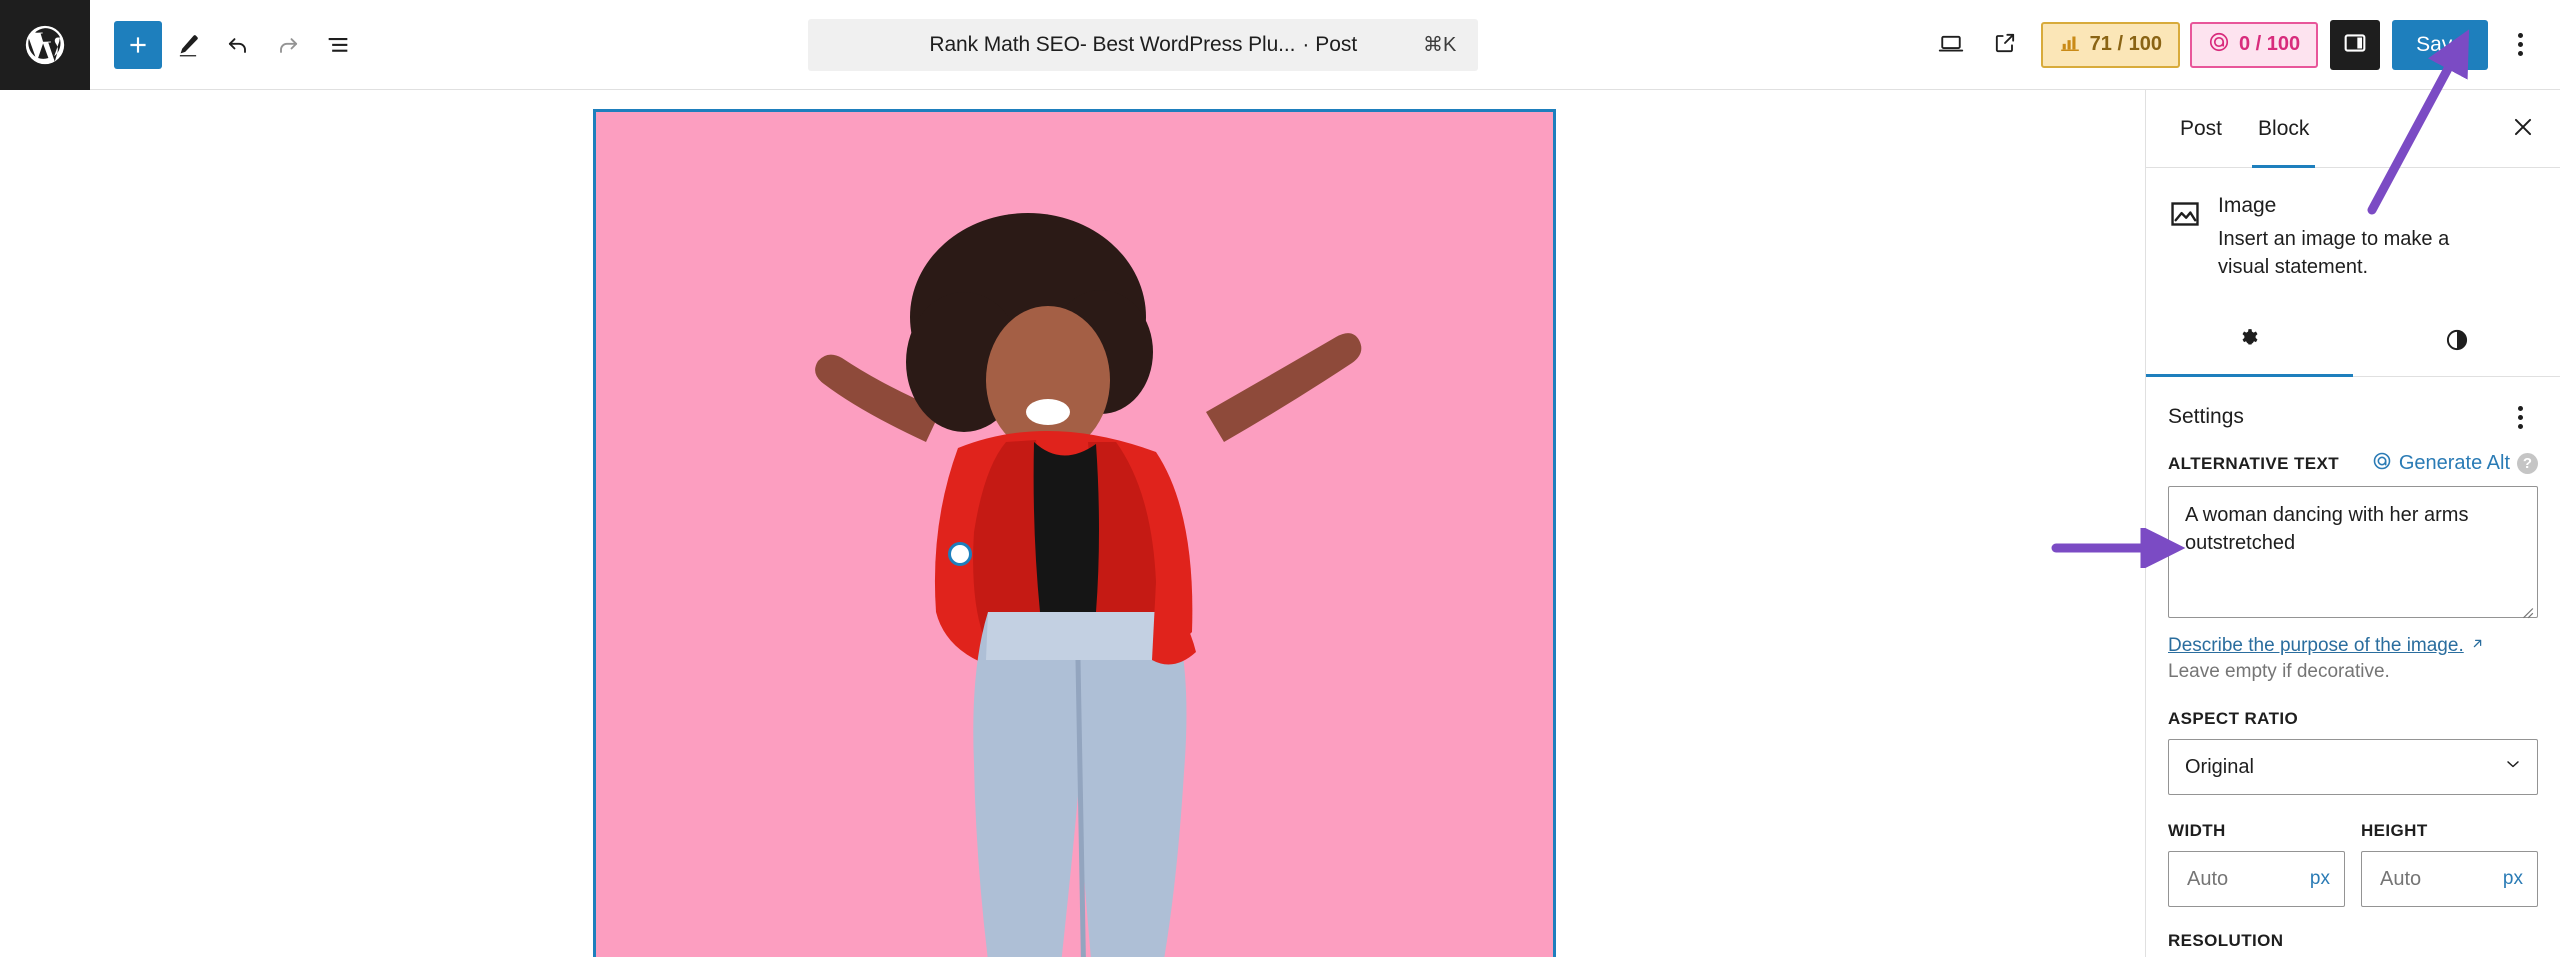 This screenshot has height=957, width=2560. Describe the element at coordinates (1439, 45) in the screenshot. I see `command-shortcut-hint: ⌘K` at that location.